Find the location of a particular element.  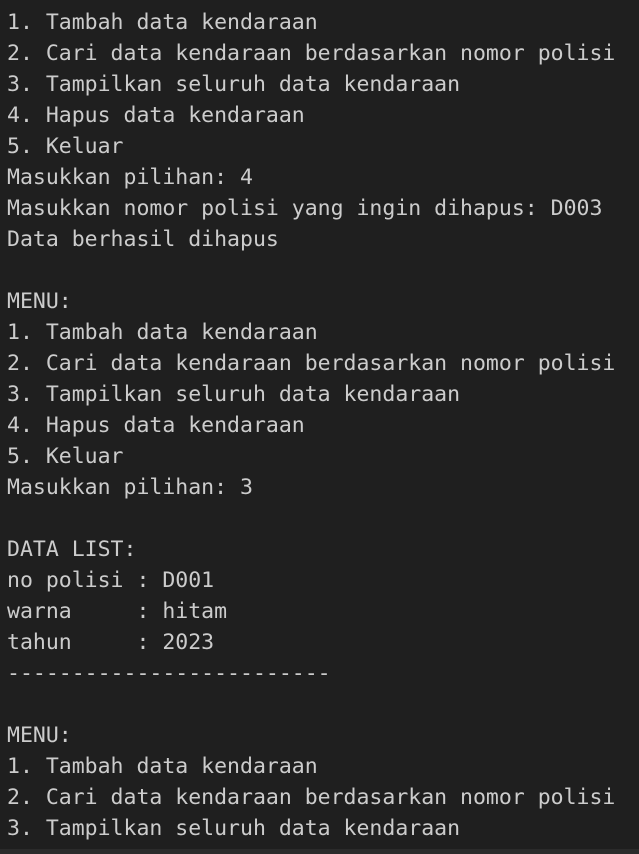

terminal-line: warna : hitam is located at coordinates (117, 611).